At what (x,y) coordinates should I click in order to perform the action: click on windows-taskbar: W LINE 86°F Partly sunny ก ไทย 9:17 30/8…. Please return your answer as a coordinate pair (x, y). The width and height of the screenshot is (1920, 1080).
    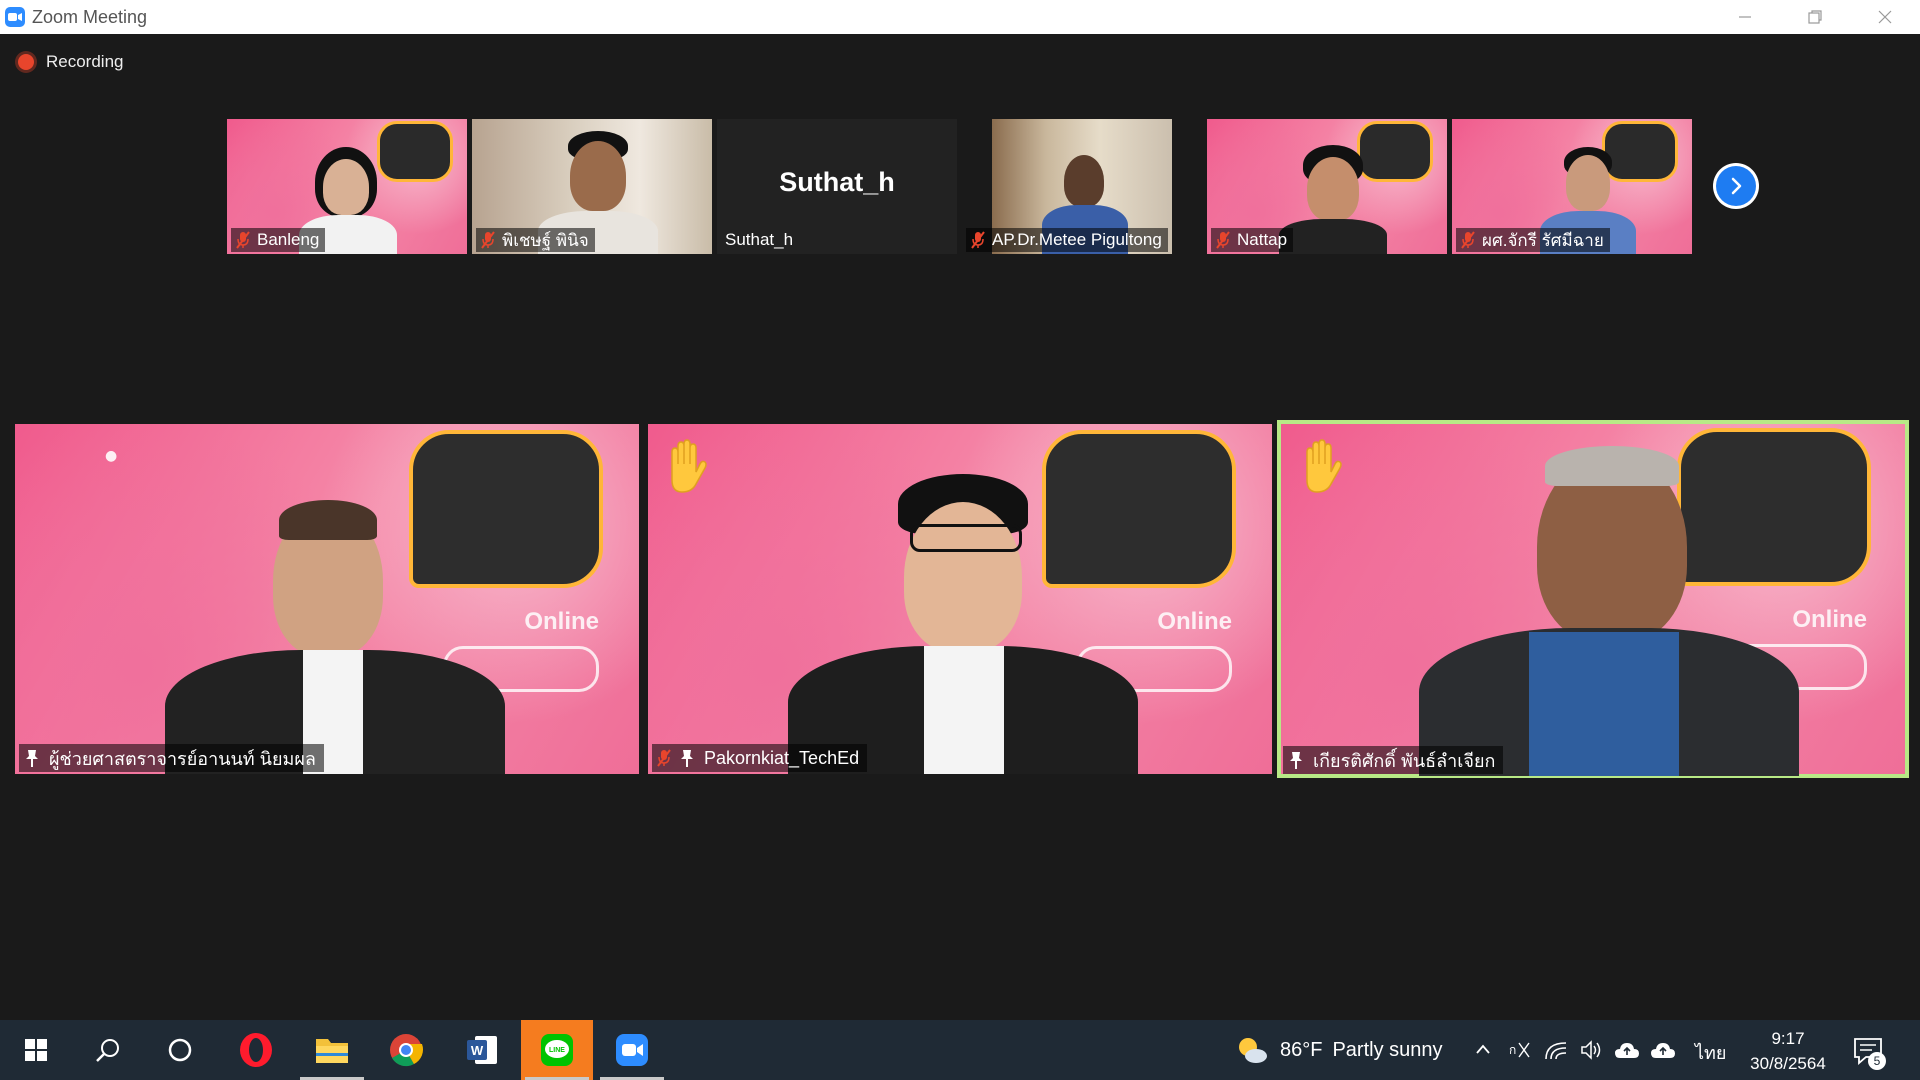
    Looking at the image, I should click on (960, 1050).